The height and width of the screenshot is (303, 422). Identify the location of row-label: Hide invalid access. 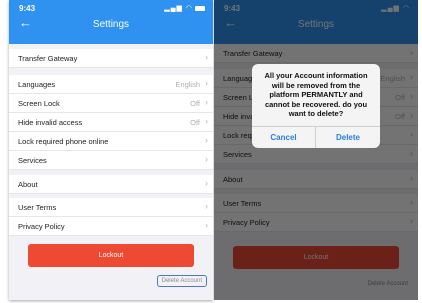
(50, 122).